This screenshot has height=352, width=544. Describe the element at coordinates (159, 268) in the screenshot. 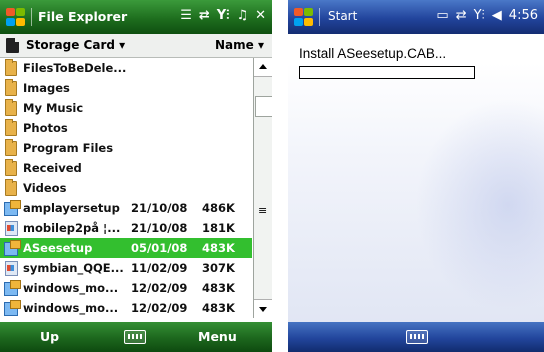

I see `file-date: 11/02/09` at that location.